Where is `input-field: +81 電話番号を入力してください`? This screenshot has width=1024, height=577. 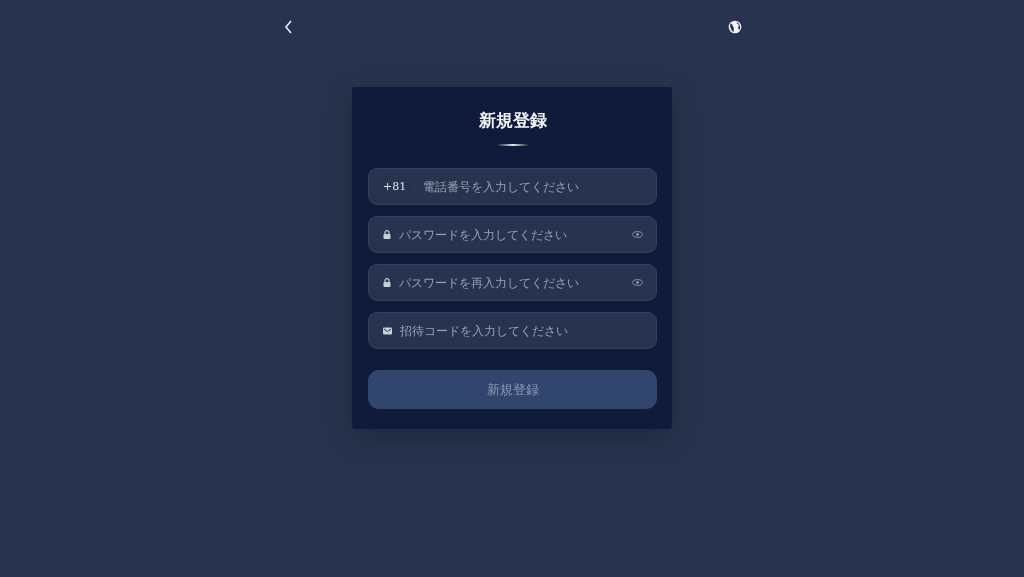
input-field: +81 電話番号を入力してください is located at coordinates (512, 186).